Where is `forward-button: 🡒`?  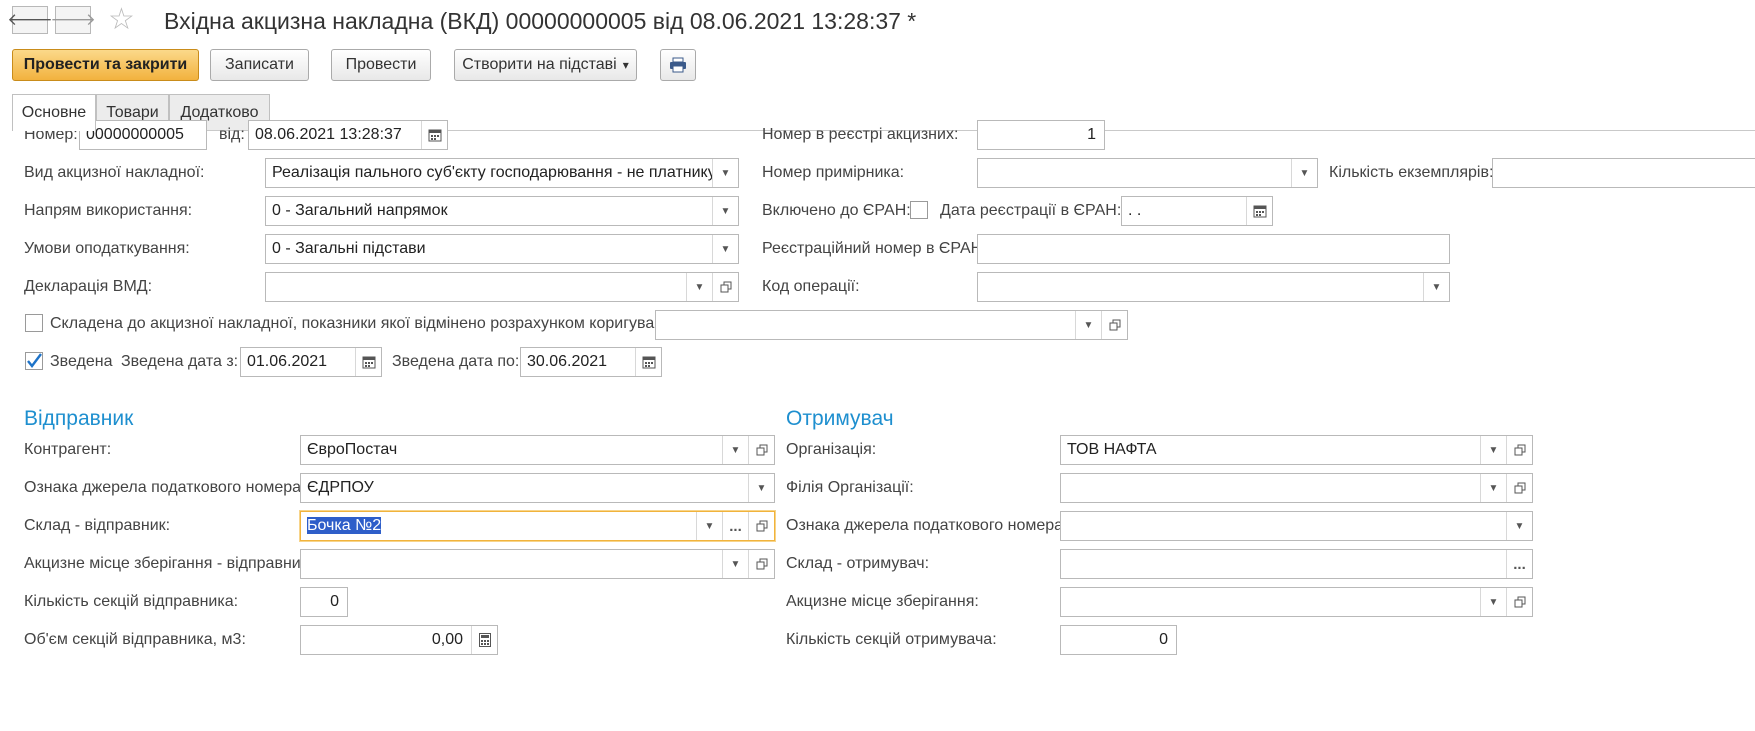
forward-button: 🡒 is located at coordinates (73, 20).